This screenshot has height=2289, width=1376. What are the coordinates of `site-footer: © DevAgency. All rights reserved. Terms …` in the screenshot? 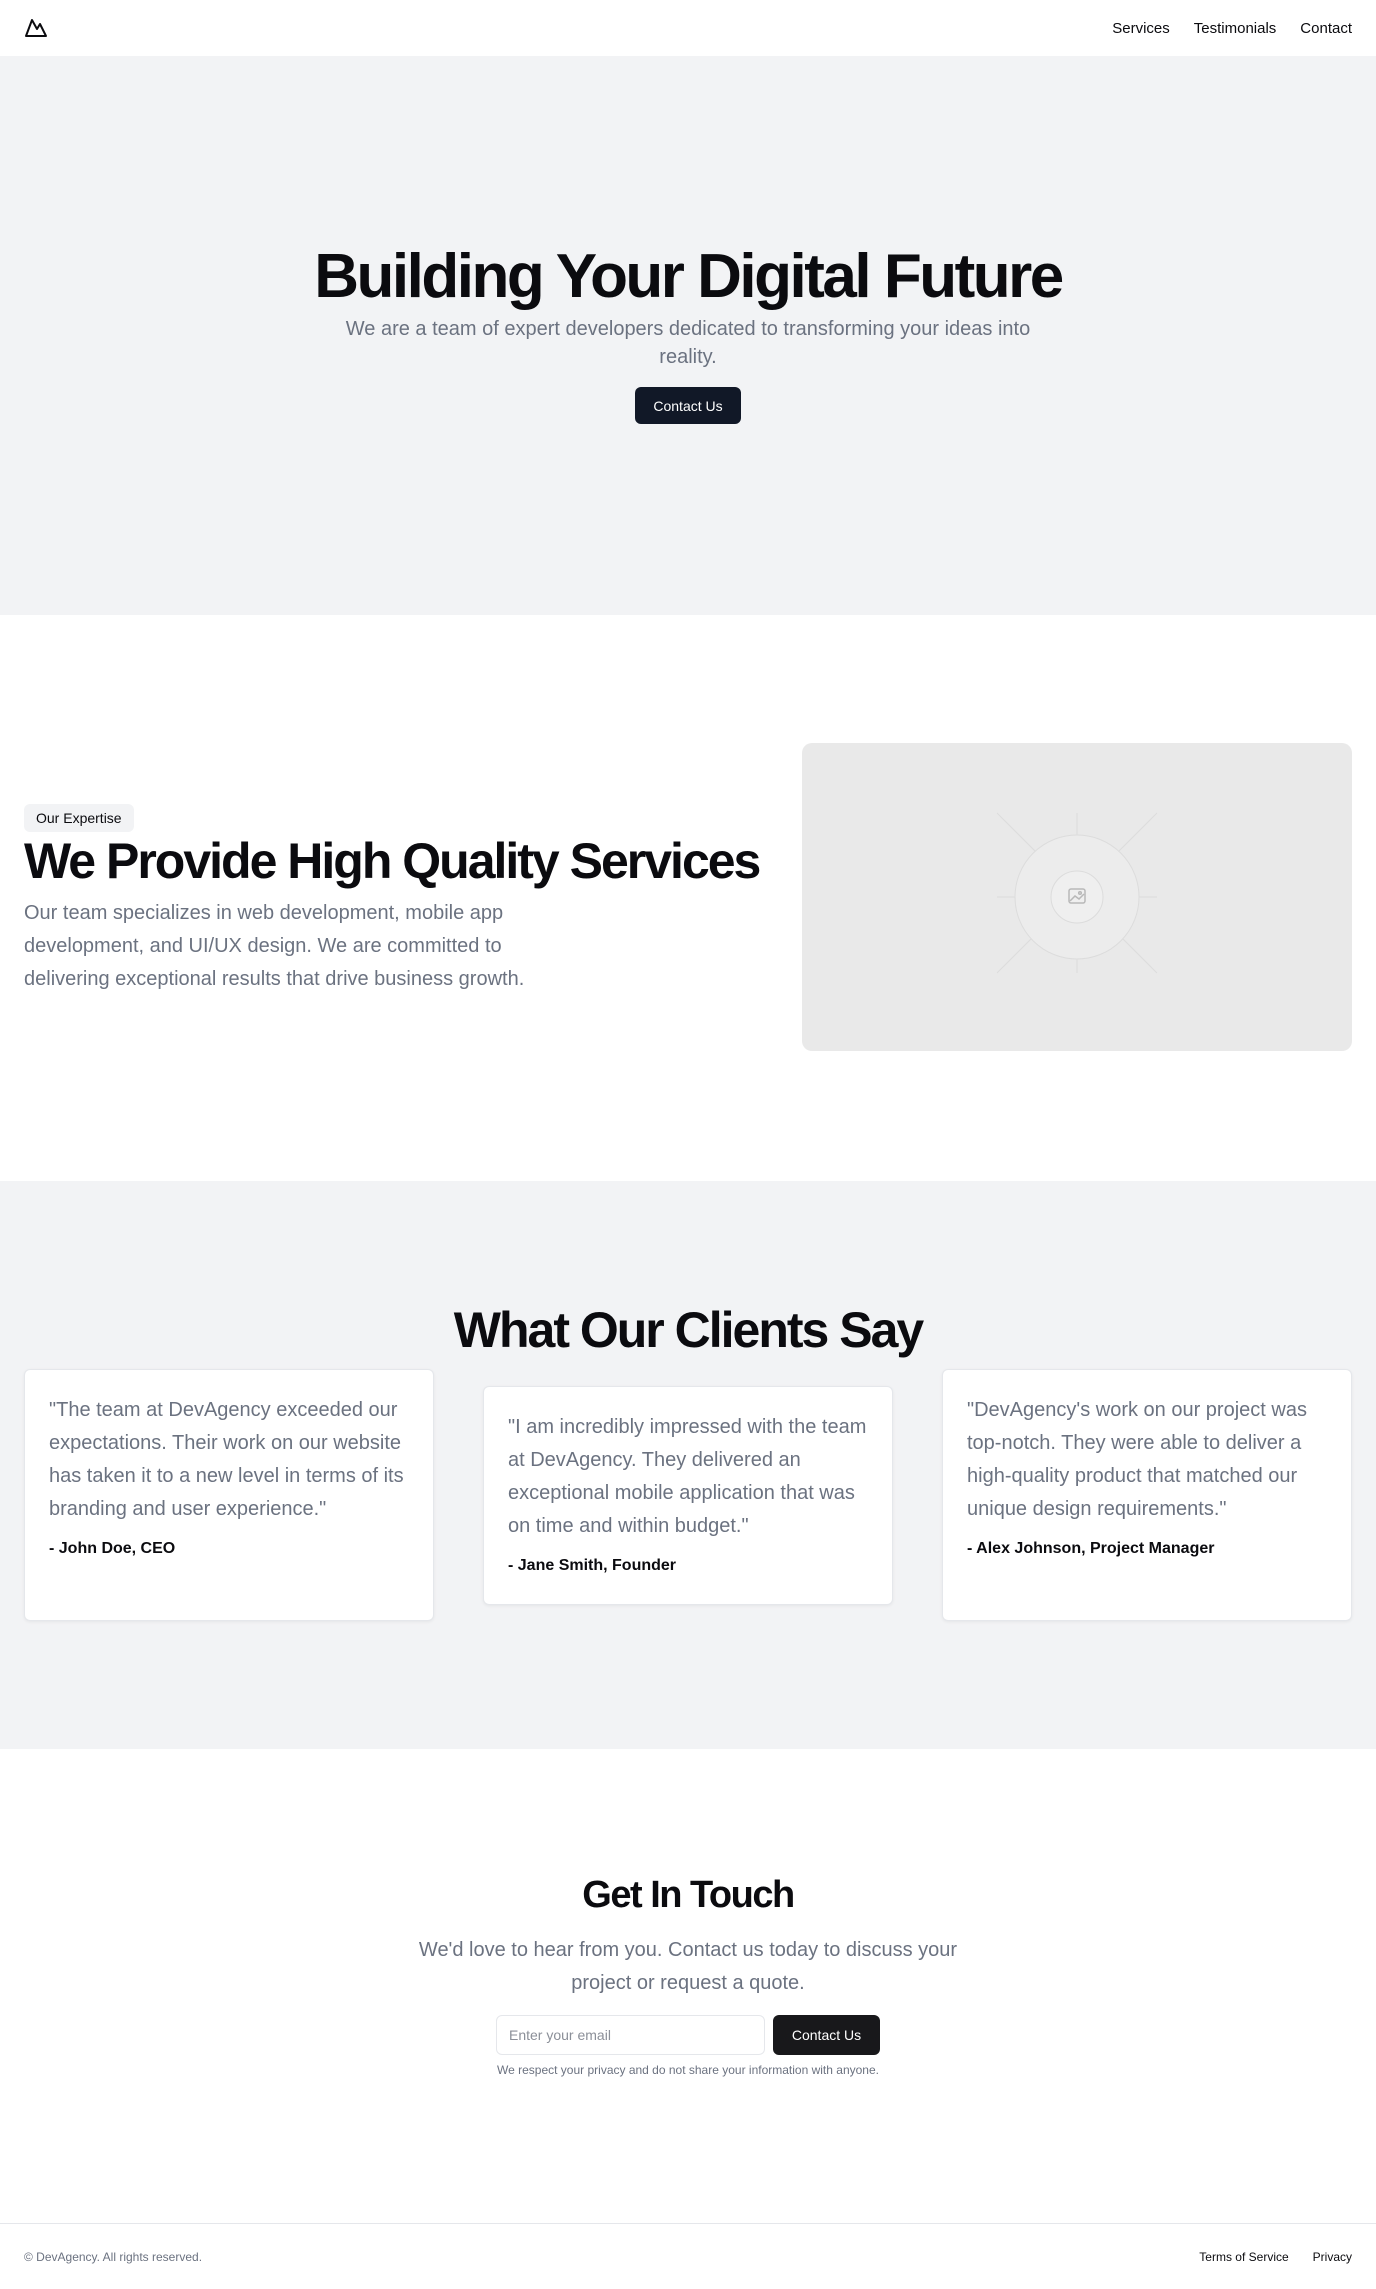 It's located at (688, 2256).